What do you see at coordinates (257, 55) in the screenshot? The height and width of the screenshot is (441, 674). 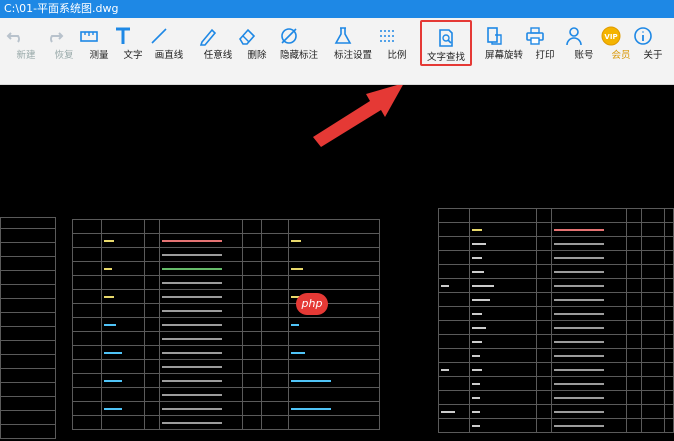 I see `erase-label: 删除` at bounding box center [257, 55].